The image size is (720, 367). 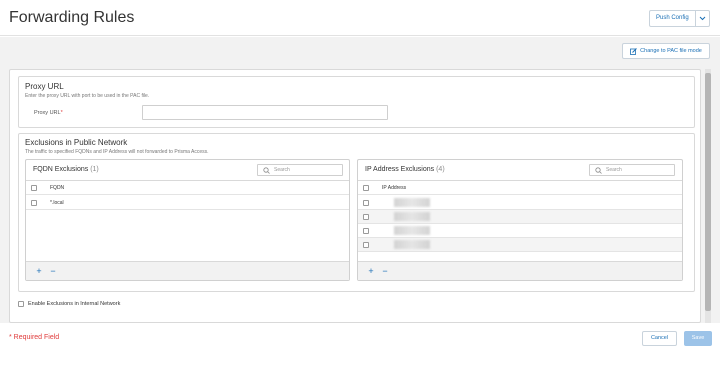 What do you see at coordinates (440, 169) in the screenshot?
I see `ip-count: (4)` at bounding box center [440, 169].